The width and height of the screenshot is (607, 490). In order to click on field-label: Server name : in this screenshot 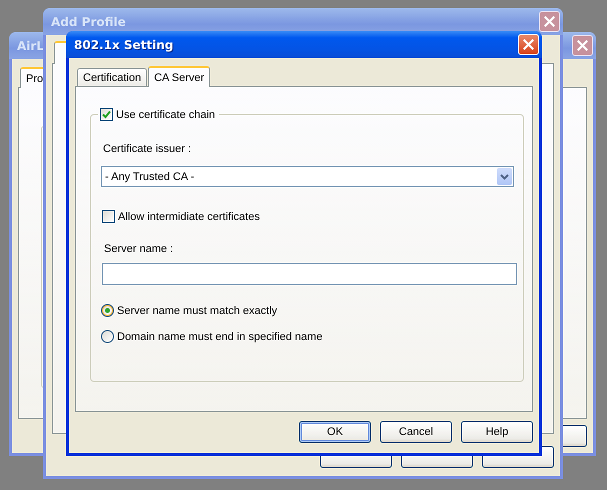, I will do `click(138, 249)`.